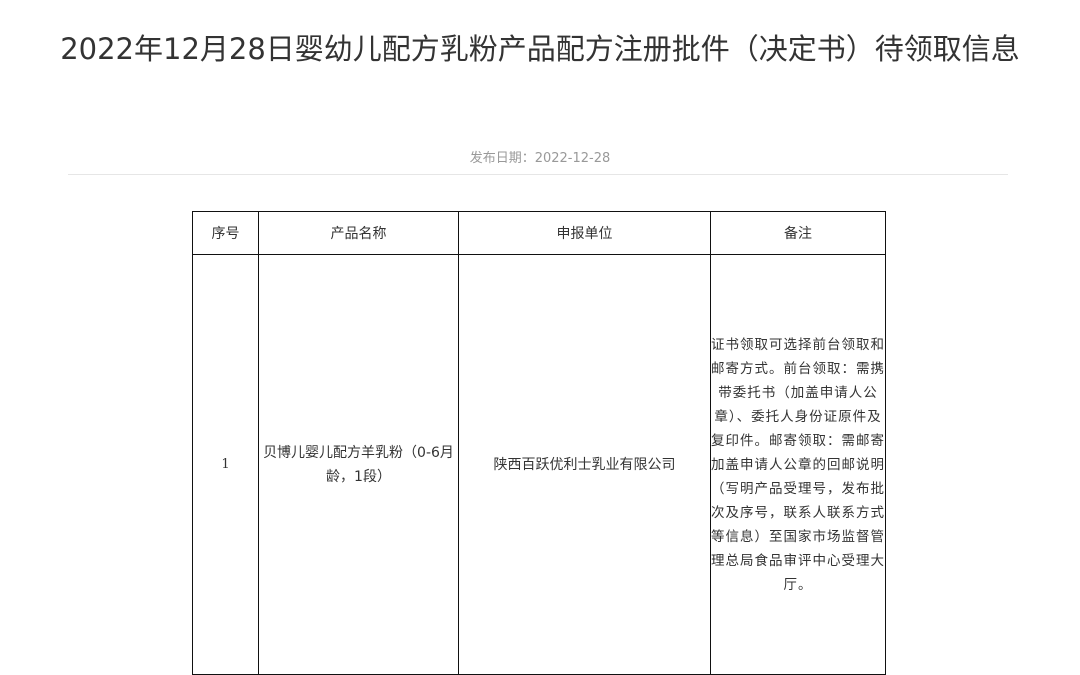  What do you see at coordinates (358, 464) in the screenshot?
I see `cell-product: 贝博儿婴儿配方羊乳粉（0-6月龄，1段）` at bounding box center [358, 464].